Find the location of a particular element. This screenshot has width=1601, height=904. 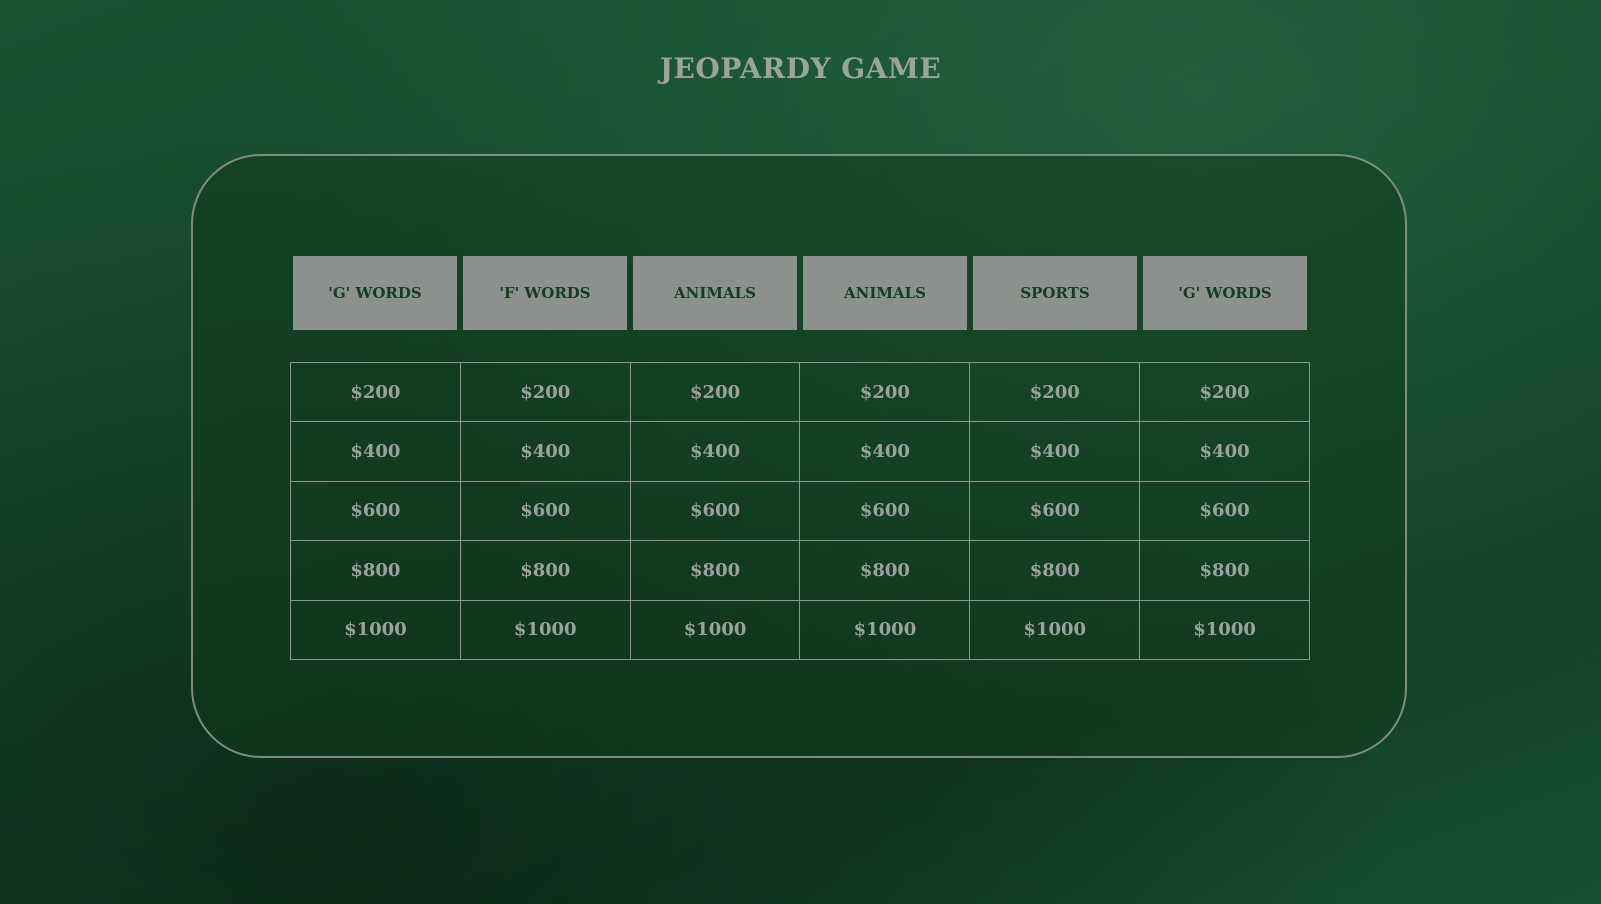

category-header: 'F' WORDS is located at coordinates (545, 293).